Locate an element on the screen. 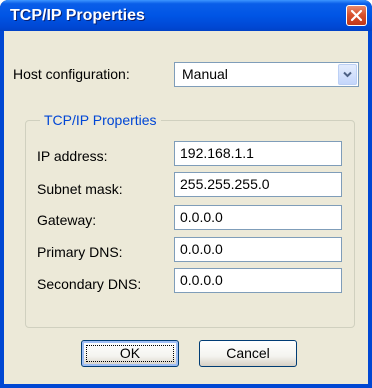 This screenshot has width=372, height=388. gateway-label: Gateway: is located at coordinates (67, 220).